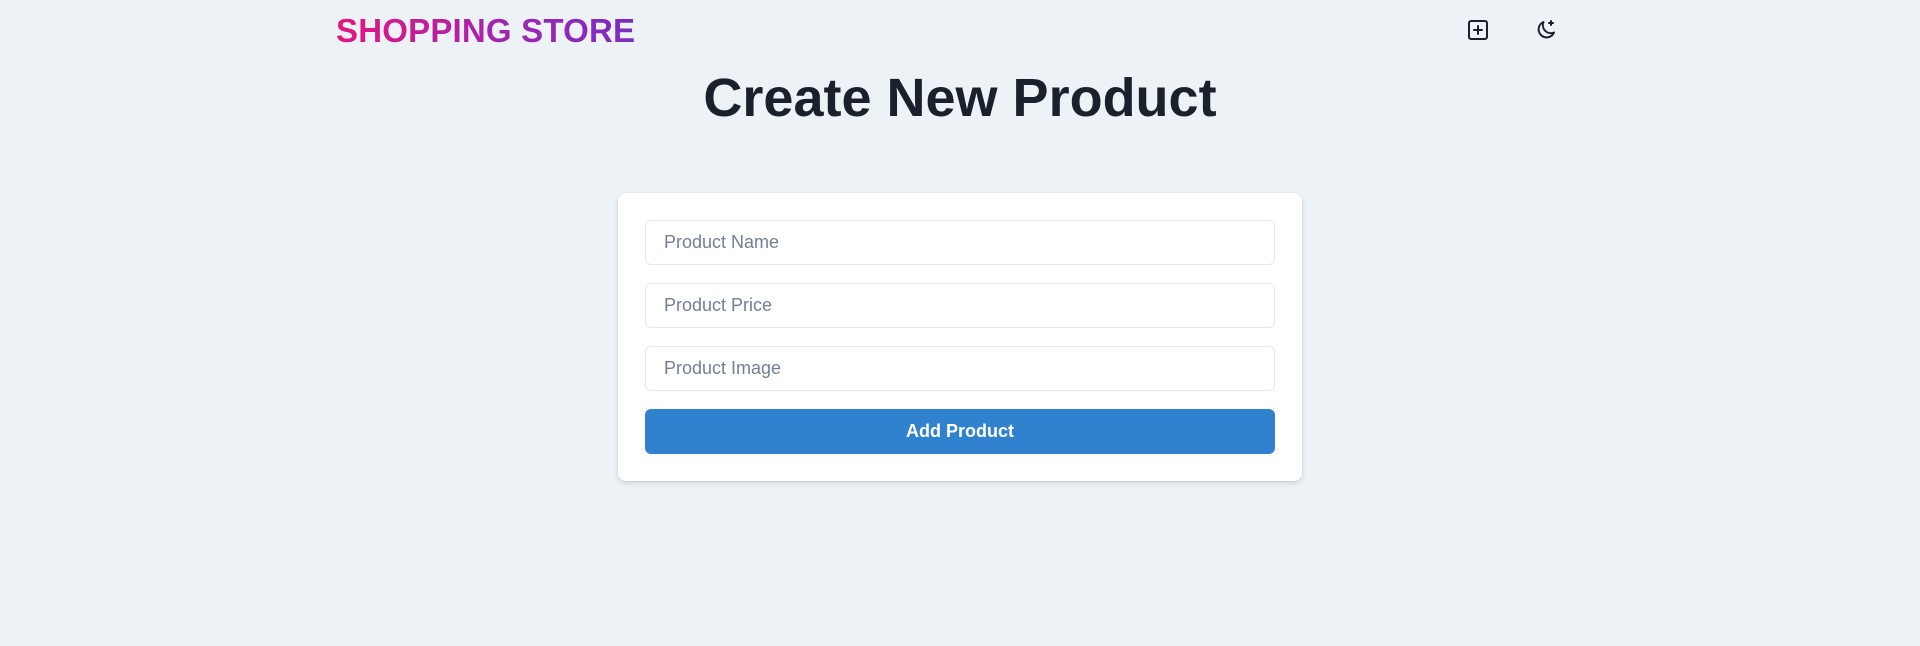  What do you see at coordinates (960, 305) in the screenshot?
I see `product-price-input` at bounding box center [960, 305].